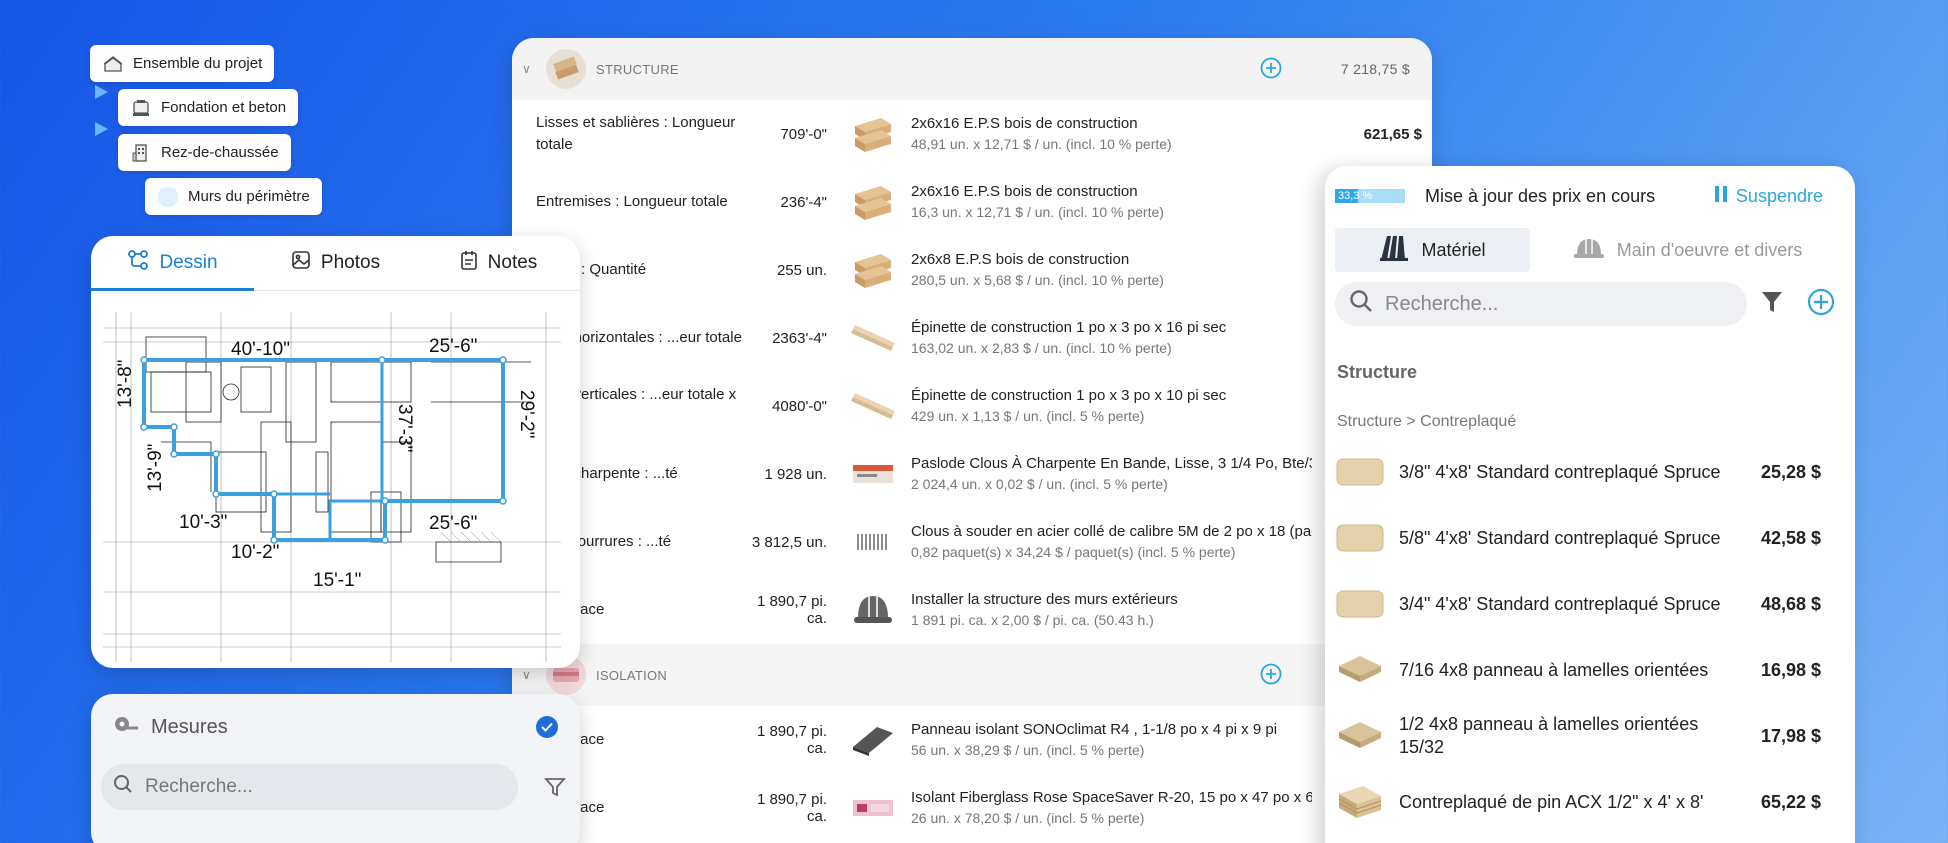 The image size is (1948, 843). Describe the element at coordinates (203, 522) in the screenshot. I see `dimension-label: 10'-3"` at that location.